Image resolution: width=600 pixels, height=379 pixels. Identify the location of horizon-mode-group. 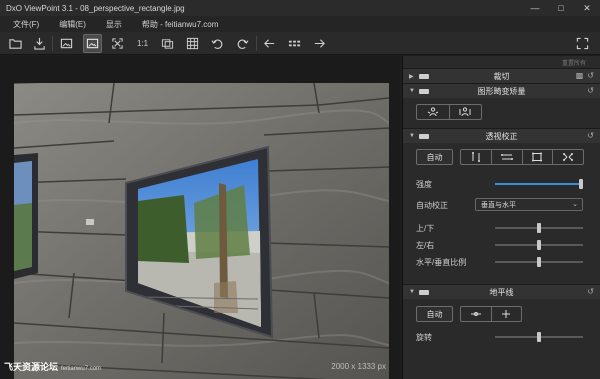
(491, 314).